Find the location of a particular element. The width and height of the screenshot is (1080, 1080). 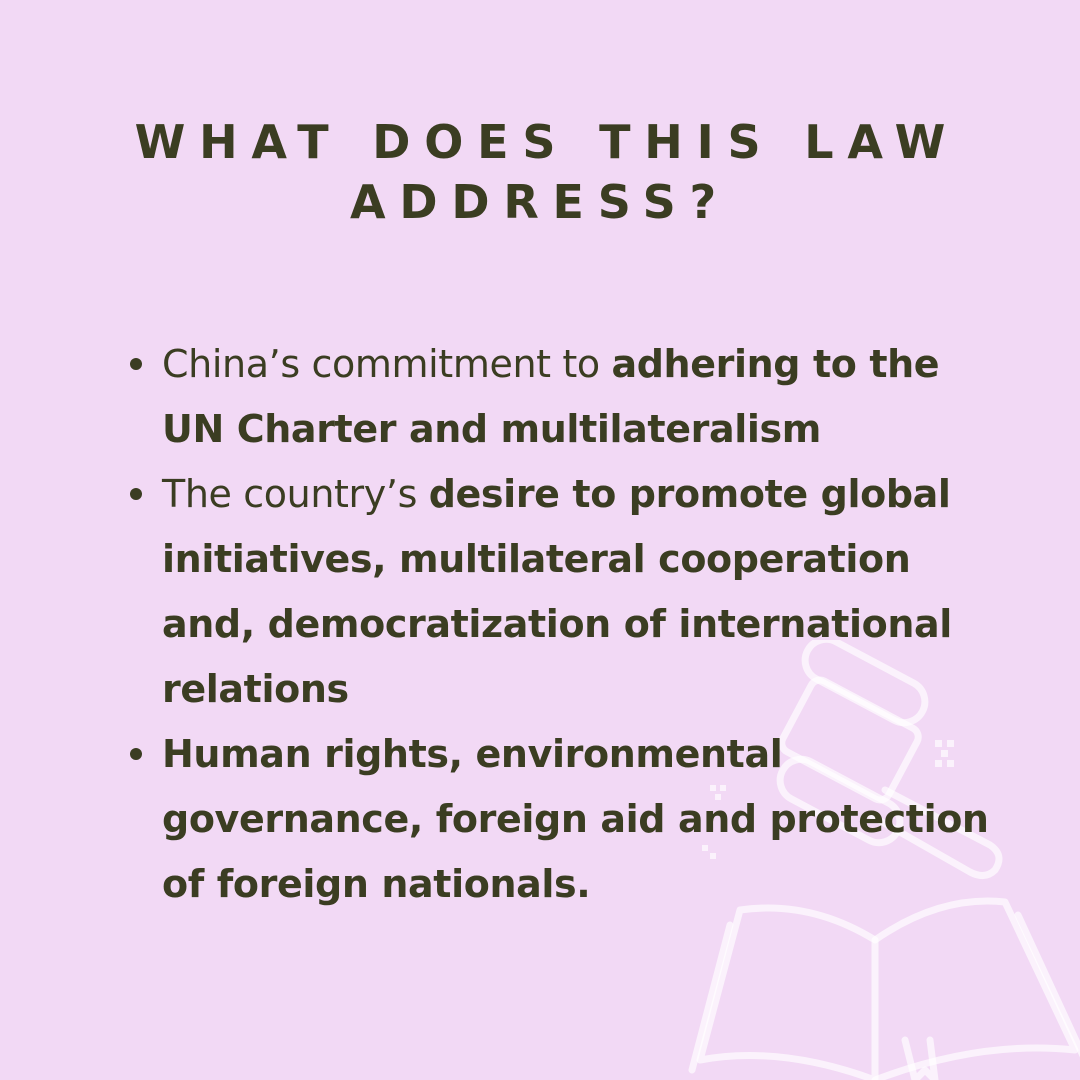

bullet-plain-text: The country’s is located at coordinates (295, 494).